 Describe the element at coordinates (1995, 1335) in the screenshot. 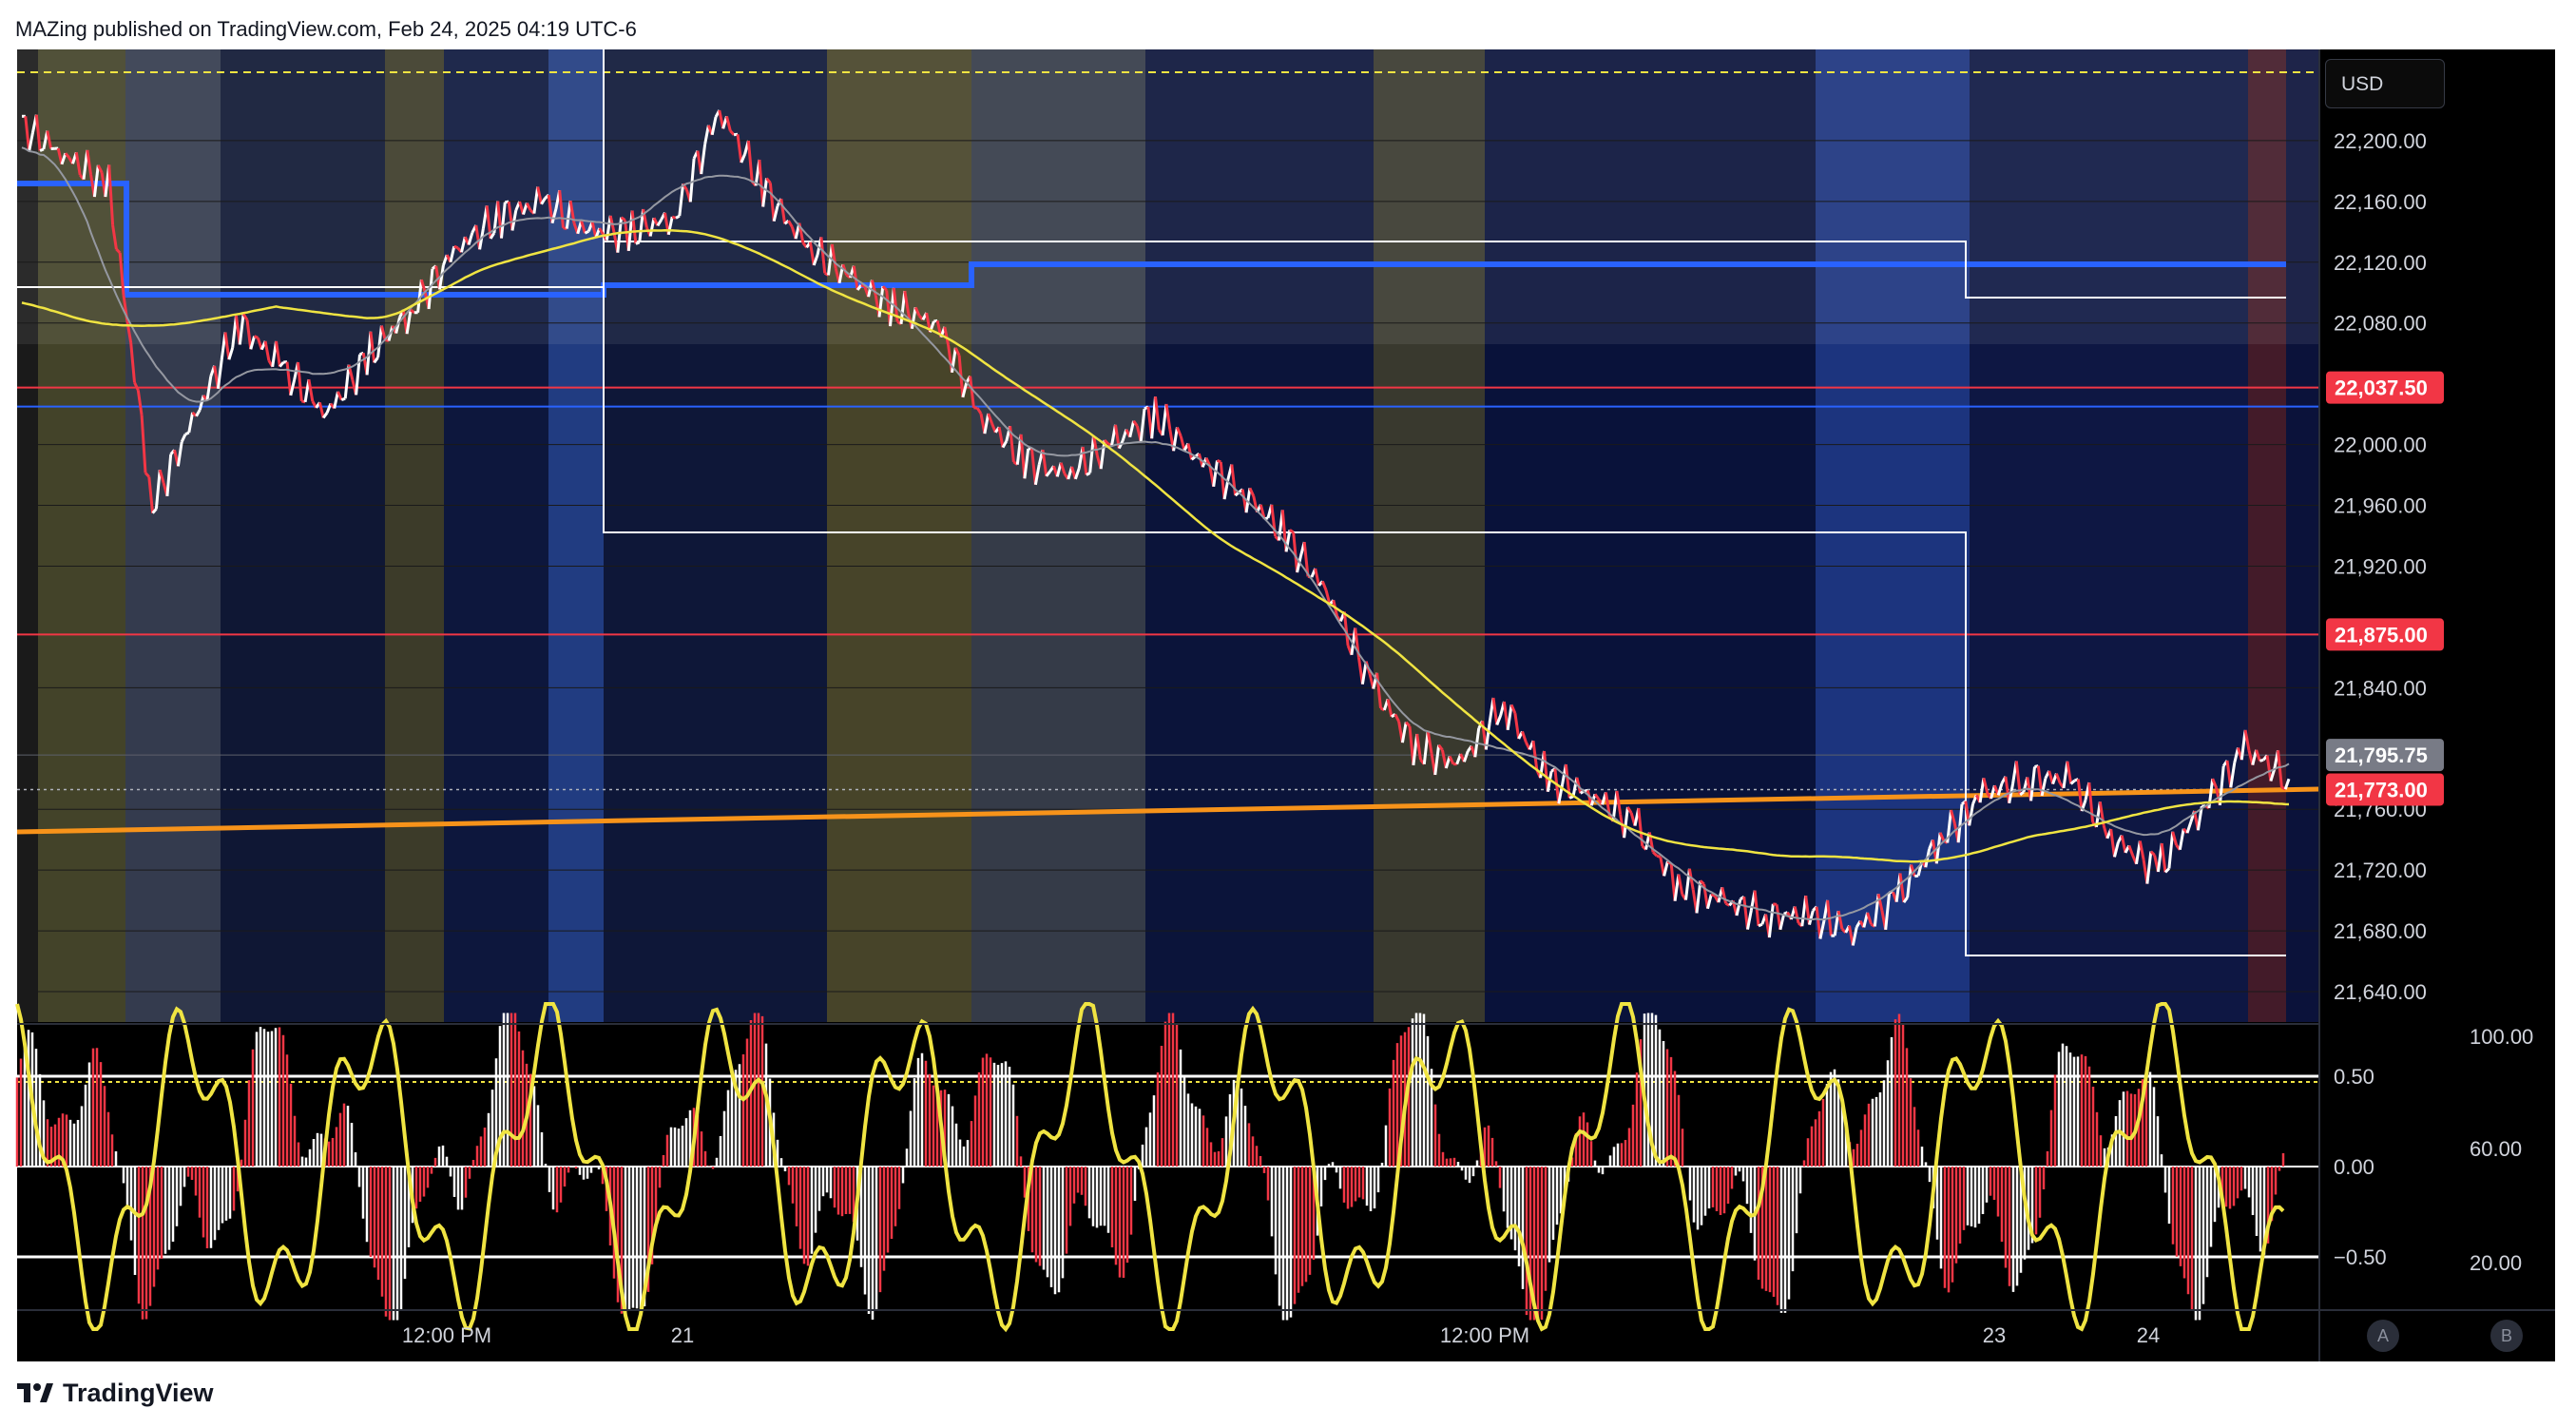

I see `time-label-3: 23` at that location.